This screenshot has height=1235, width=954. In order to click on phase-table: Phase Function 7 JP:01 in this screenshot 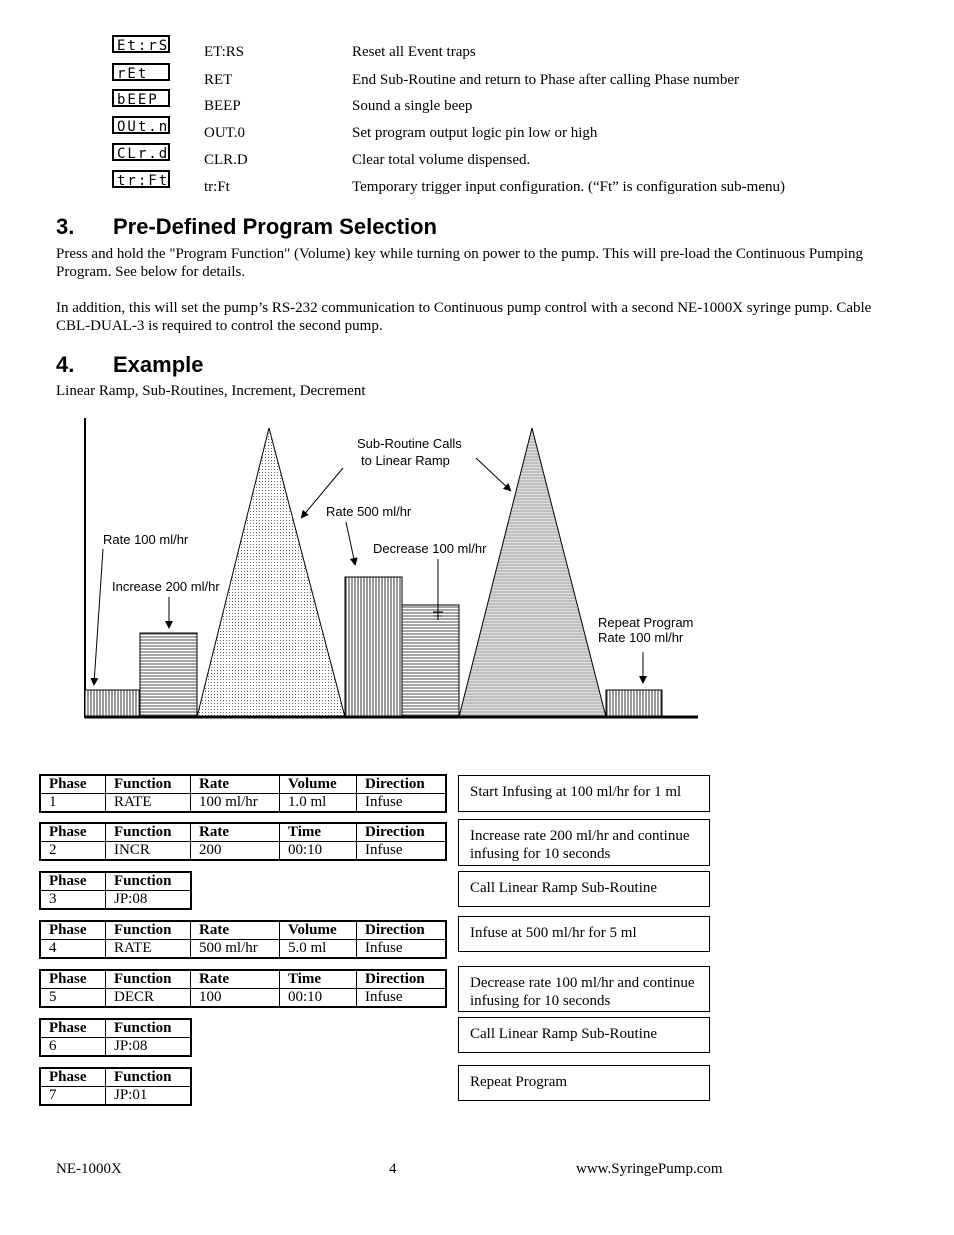, I will do `click(115, 1086)`.